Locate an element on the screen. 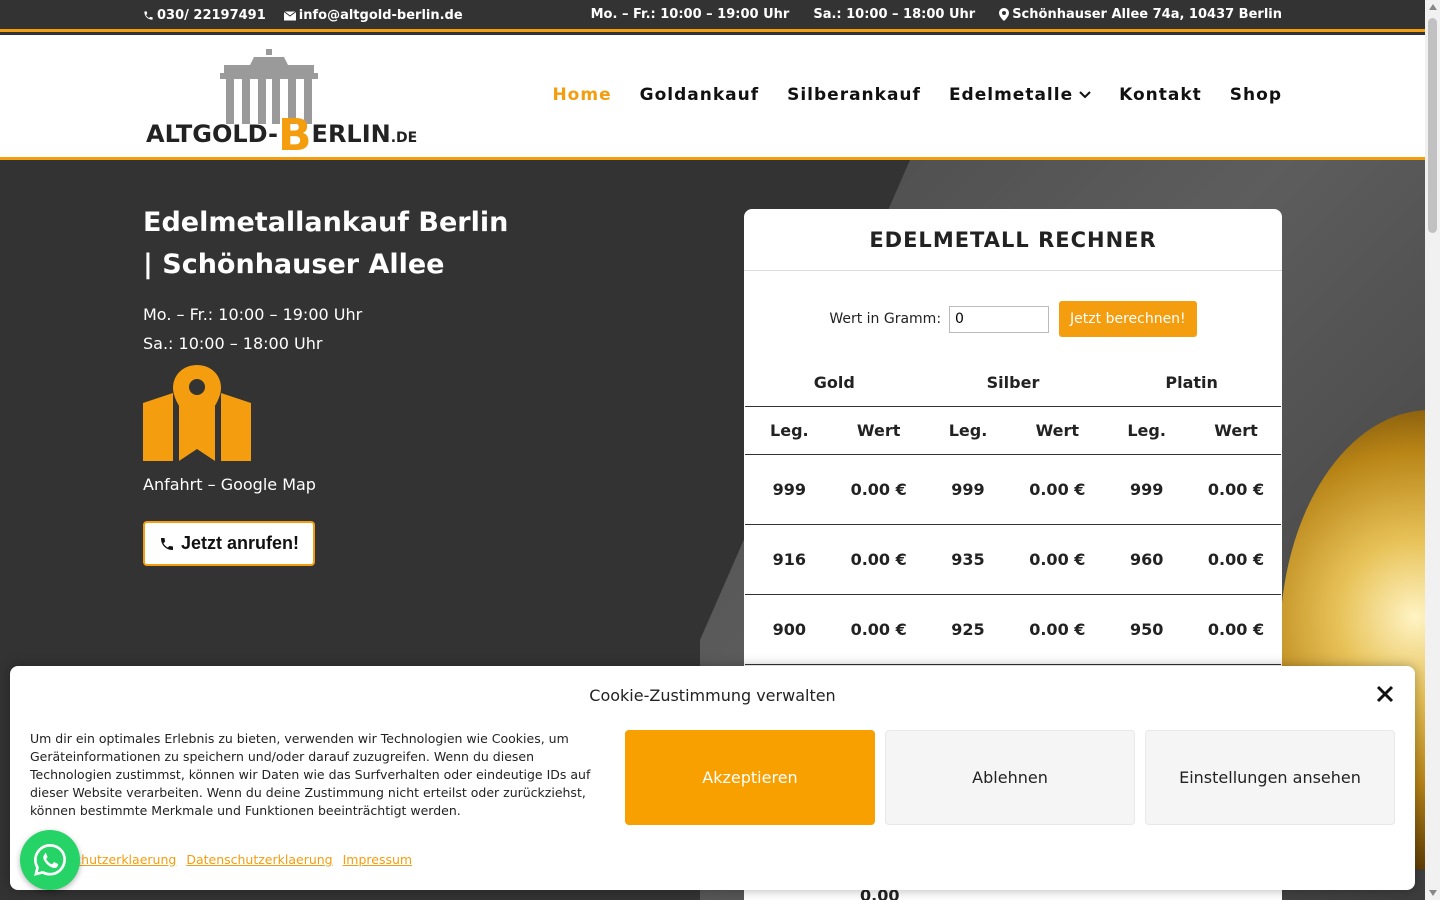 The width and height of the screenshot is (1440, 900). phone-number: 030/ 22197491 is located at coordinates (211, 15).